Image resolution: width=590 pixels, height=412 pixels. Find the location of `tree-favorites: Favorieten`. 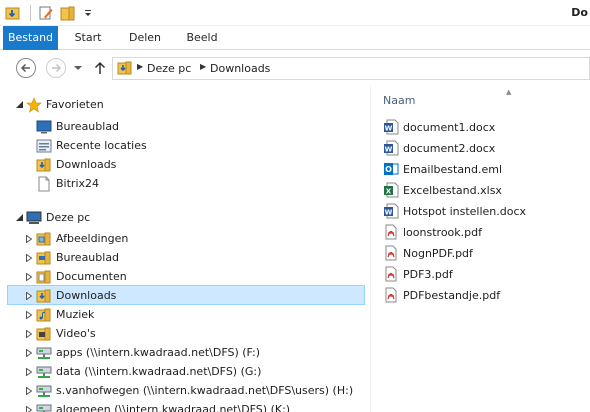

tree-favorites: Favorieten is located at coordinates (65, 104).